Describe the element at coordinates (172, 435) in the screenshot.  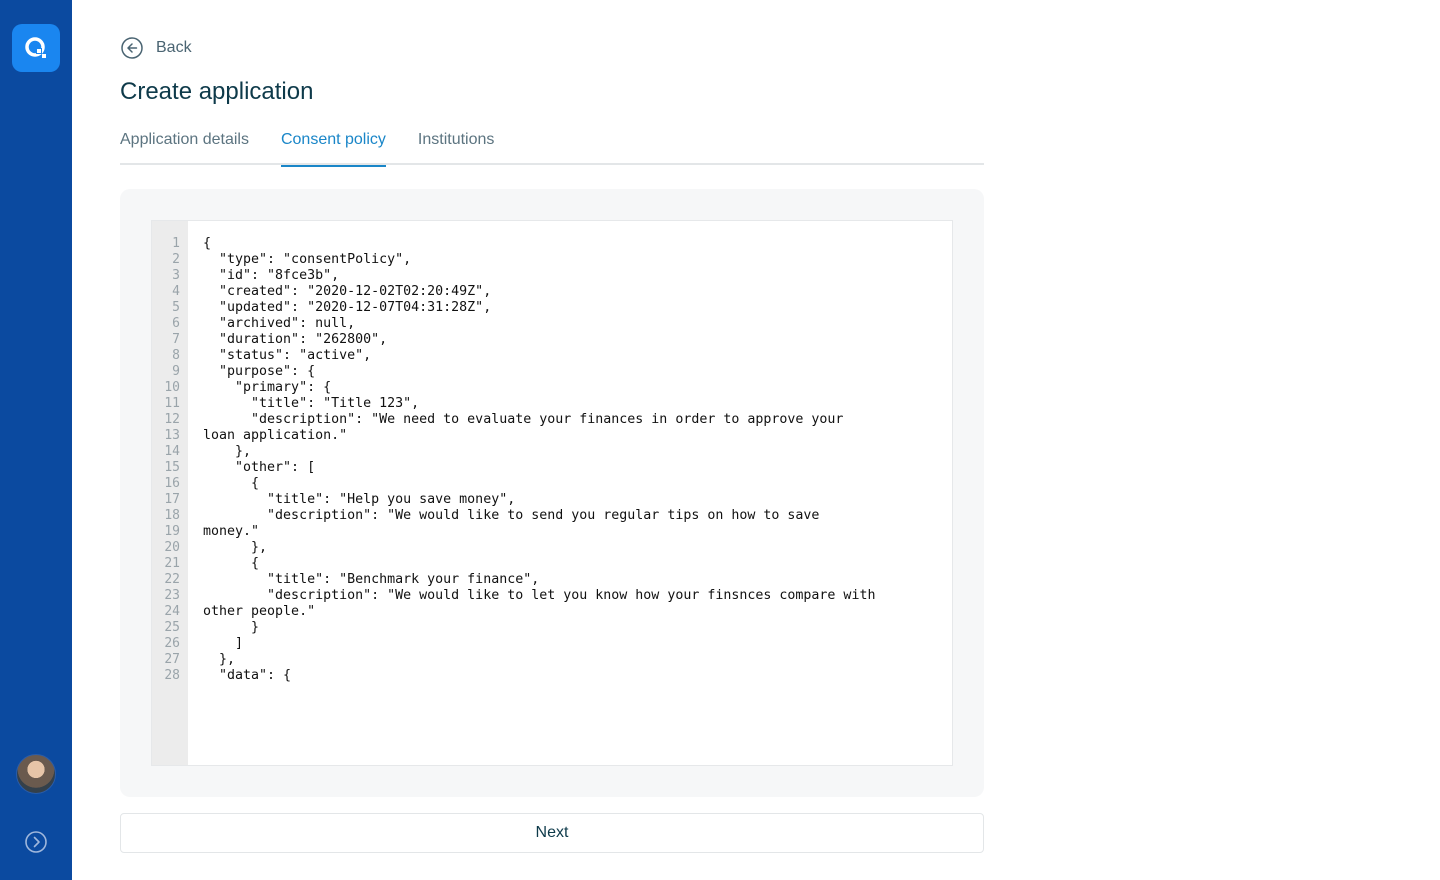
I see `line-number: 13` at that location.